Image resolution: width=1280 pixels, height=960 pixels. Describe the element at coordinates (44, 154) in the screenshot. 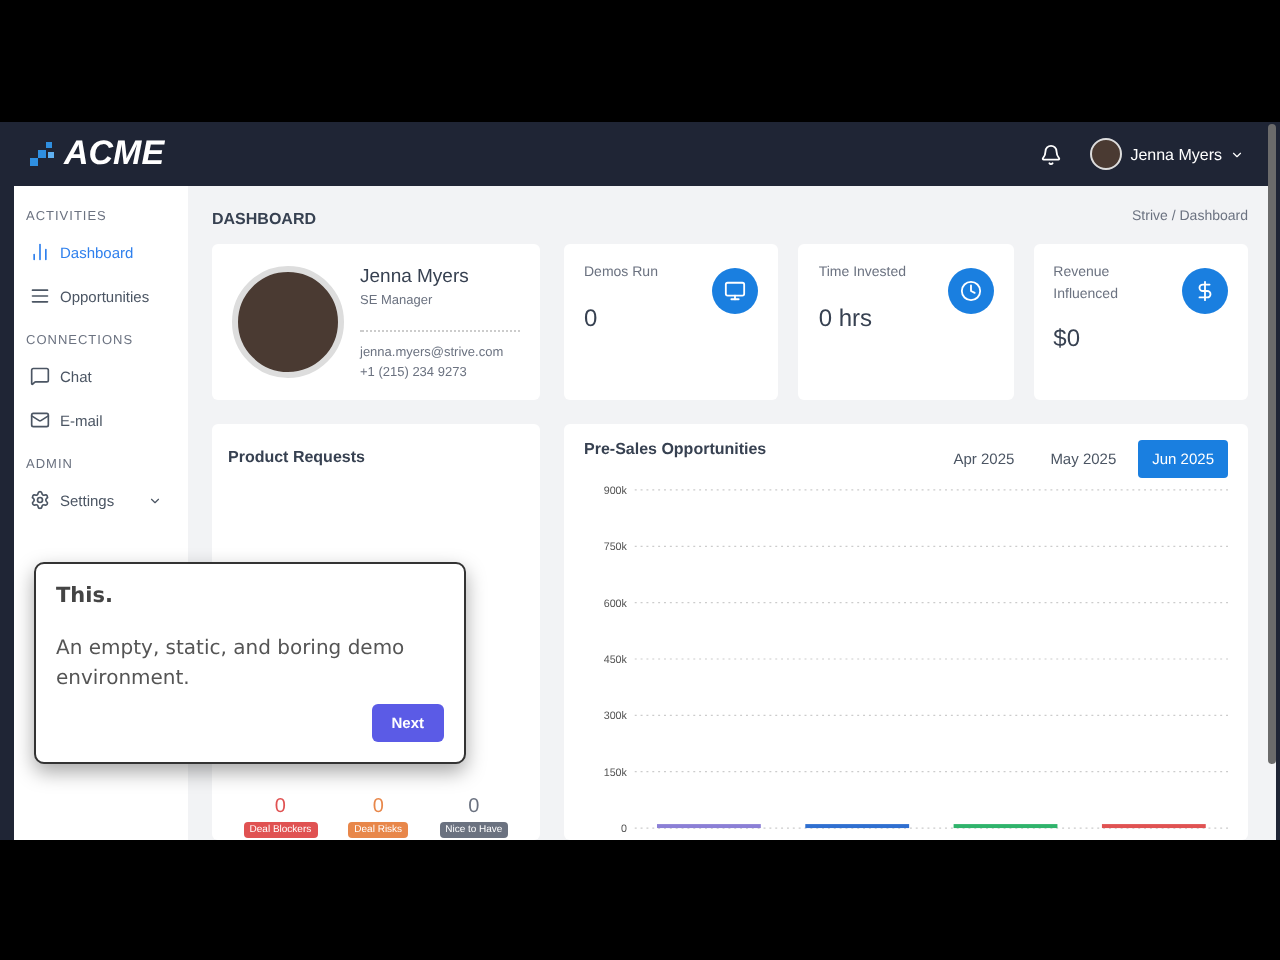

I see `logo-icon` at that location.